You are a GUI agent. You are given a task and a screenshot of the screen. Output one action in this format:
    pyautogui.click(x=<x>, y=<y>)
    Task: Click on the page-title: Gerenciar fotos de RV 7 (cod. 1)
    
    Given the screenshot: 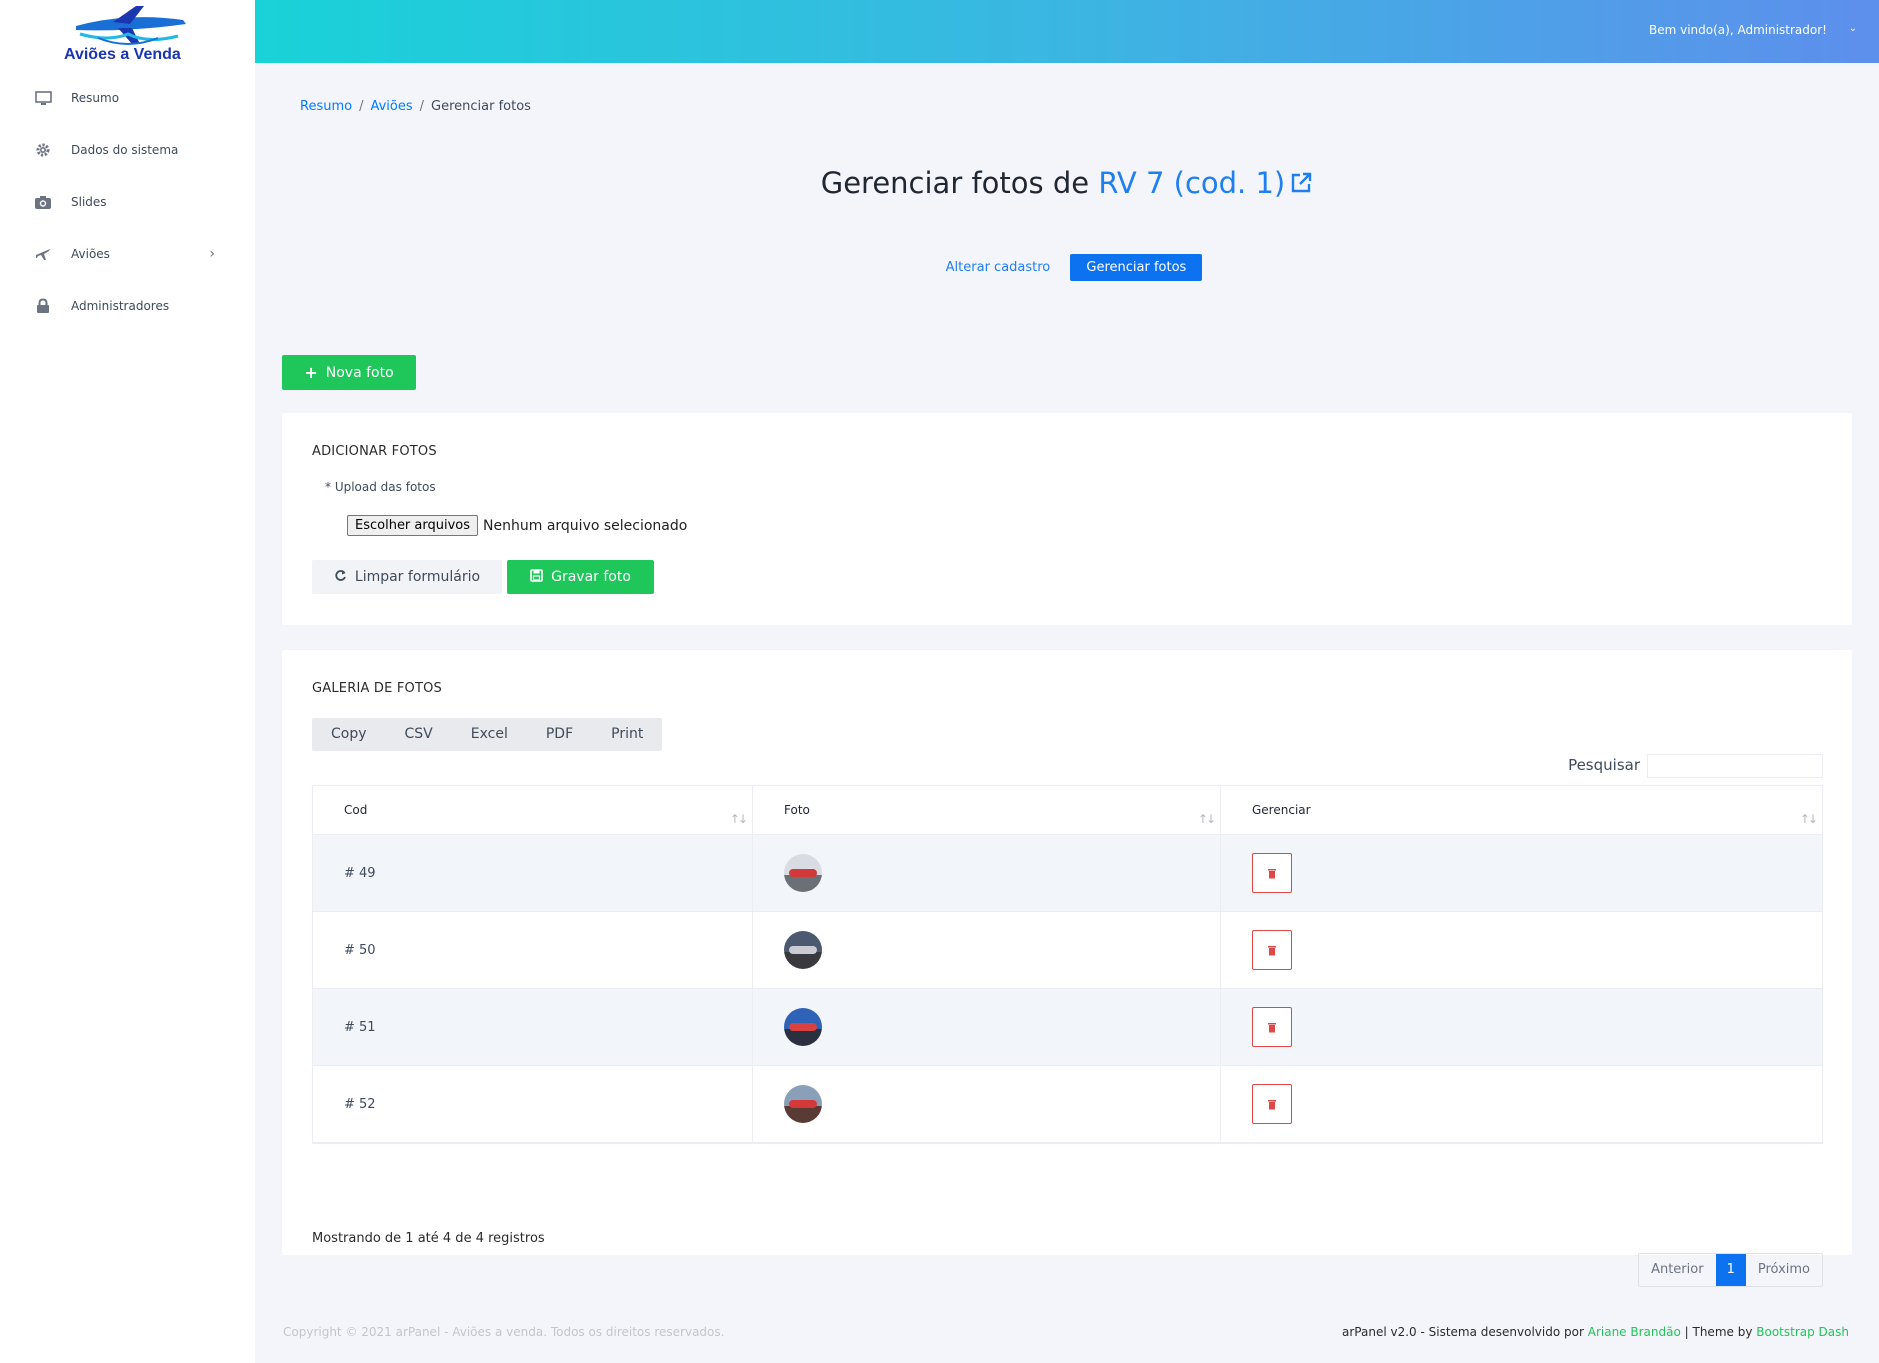 What is the action you would take?
    pyautogui.click(x=1067, y=184)
    